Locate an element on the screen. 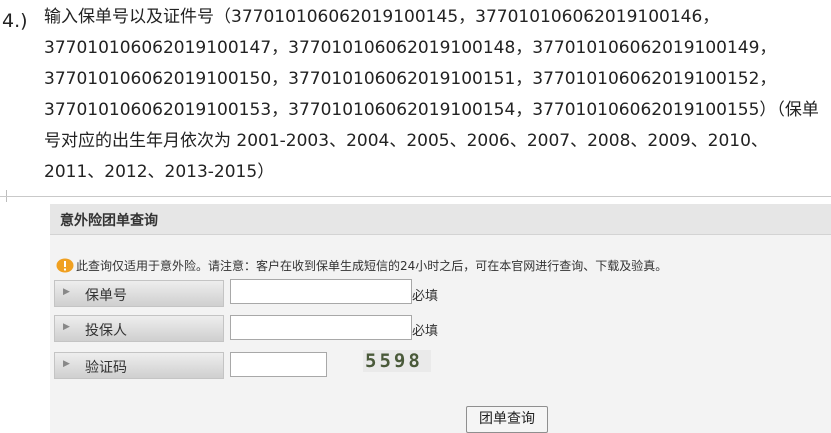 The height and width of the screenshot is (433, 831). captcha-image: 5598 is located at coordinates (397, 361).